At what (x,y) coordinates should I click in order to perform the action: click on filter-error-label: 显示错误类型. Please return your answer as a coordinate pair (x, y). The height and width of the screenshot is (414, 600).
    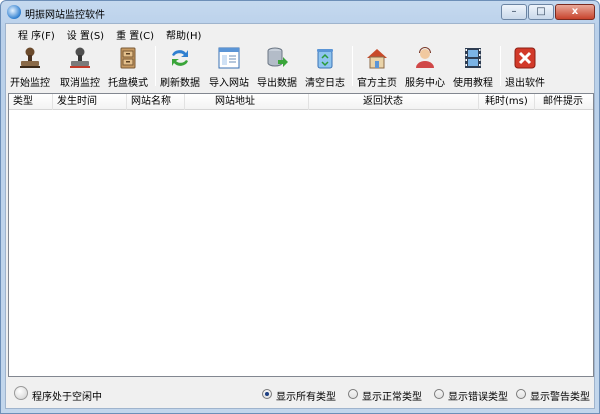
    Looking at the image, I should click on (478, 395).